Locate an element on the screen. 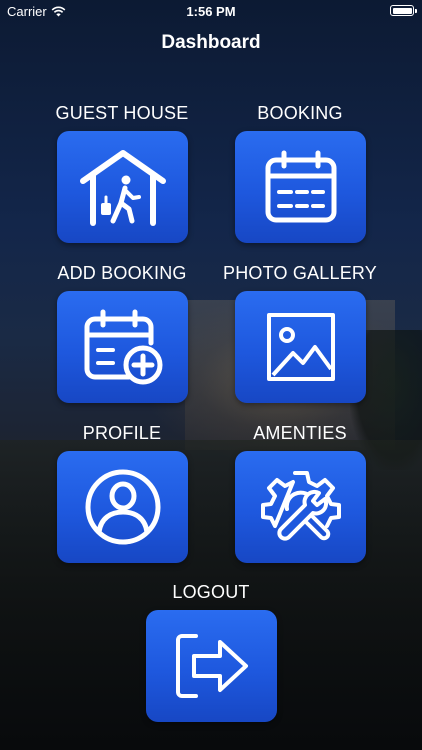 The height and width of the screenshot is (750, 422). amenities-button is located at coordinates (300, 507).